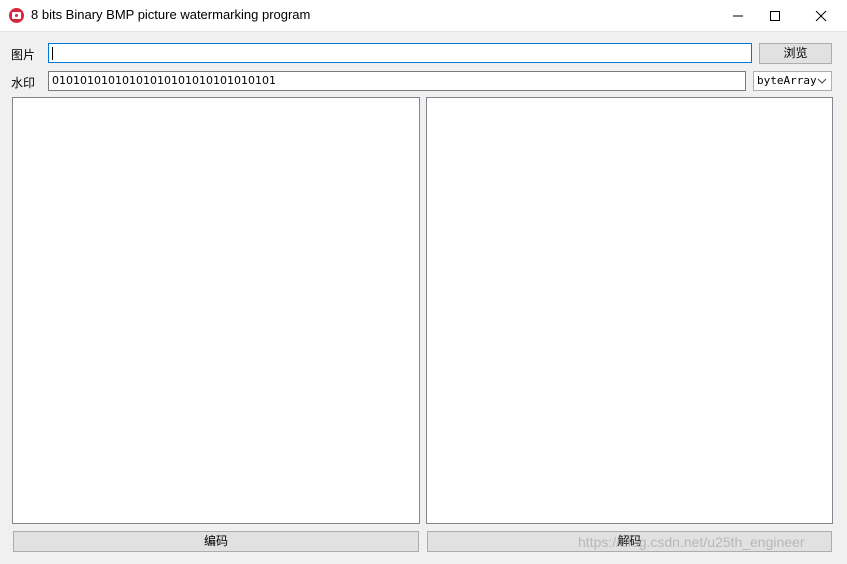 This screenshot has width=847, height=564. Describe the element at coordinates (400, 53) in the screenshot. I see `image-path-input` at that location.